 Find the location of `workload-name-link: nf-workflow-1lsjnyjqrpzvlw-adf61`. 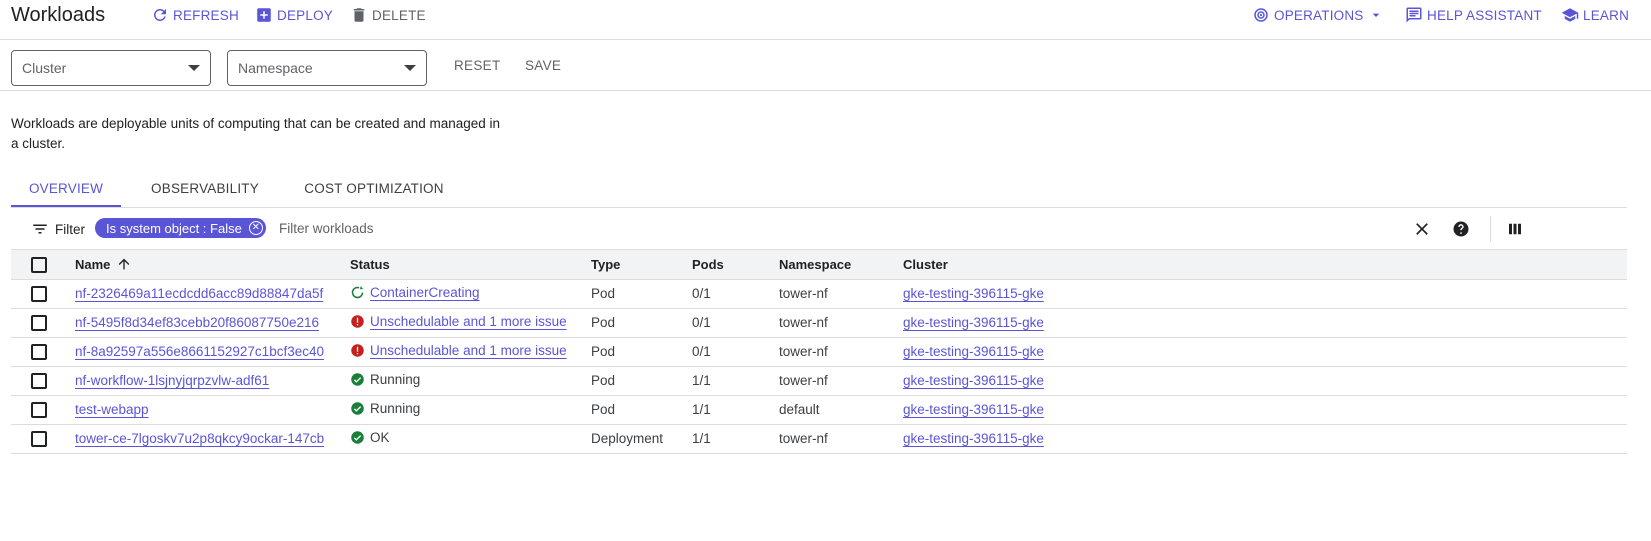

workload-name-link: nf-workflow-1lsjnyjqrpzvlw-adf61 is located at coordinates (172, 380).